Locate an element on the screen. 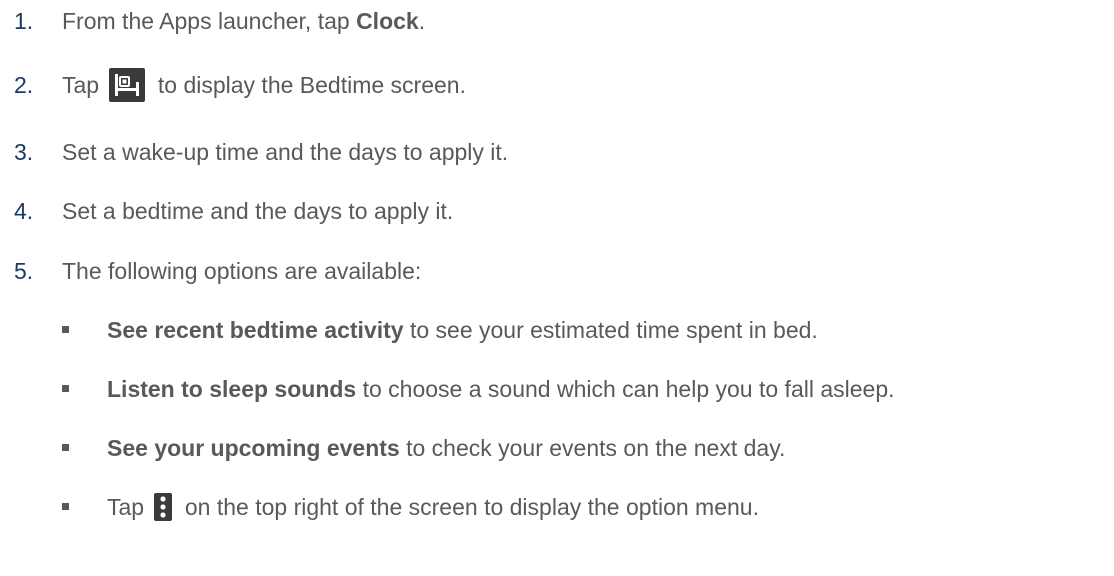 This screenshot has width=1114, height=576. step-5: 5. The following options are available: is located at coordinates (217, 271).